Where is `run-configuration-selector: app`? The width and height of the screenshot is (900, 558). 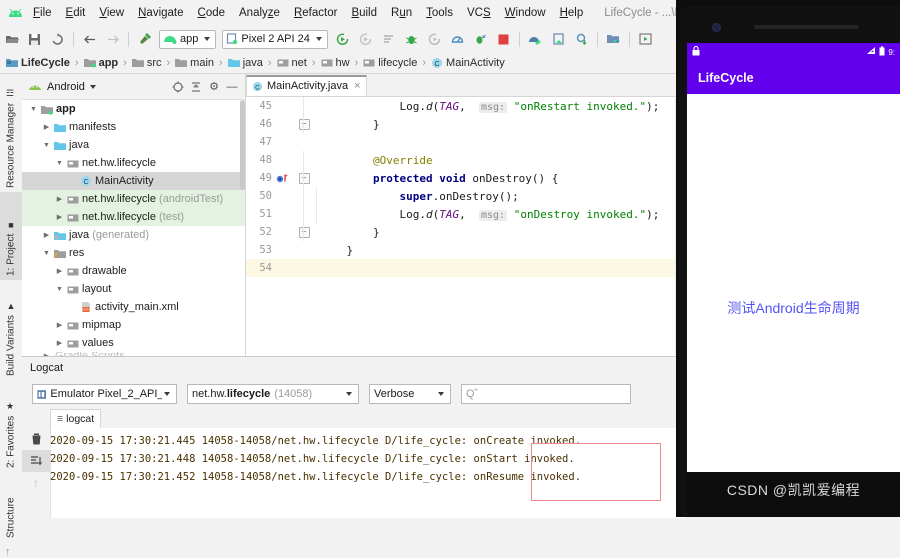 run-configuration-selector: app is located at coordinates (188, 39).